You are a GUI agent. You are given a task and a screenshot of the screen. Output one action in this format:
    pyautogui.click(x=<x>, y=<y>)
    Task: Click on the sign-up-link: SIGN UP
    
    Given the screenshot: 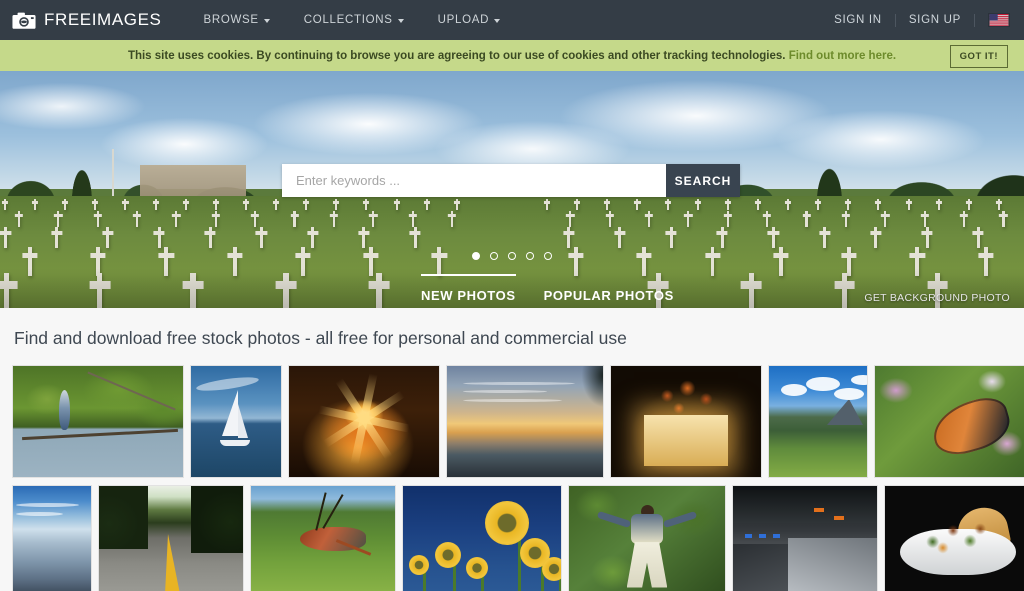 What is the action you would take?
    pyautogui.click(x=935, y=20)
    